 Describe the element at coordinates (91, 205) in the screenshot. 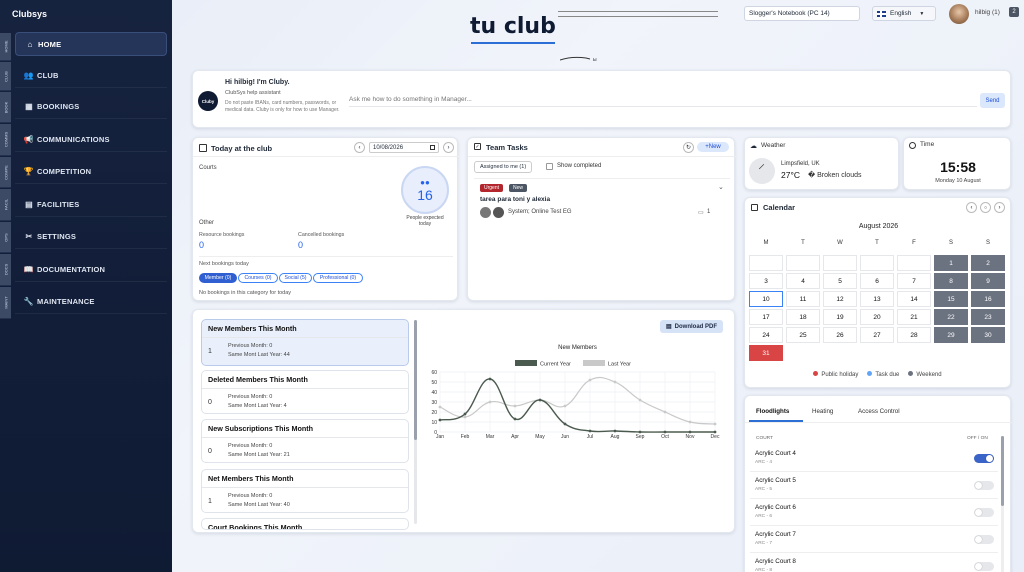

I see `sidebar-item-facilities: ▤ FACILITIES` at that location.